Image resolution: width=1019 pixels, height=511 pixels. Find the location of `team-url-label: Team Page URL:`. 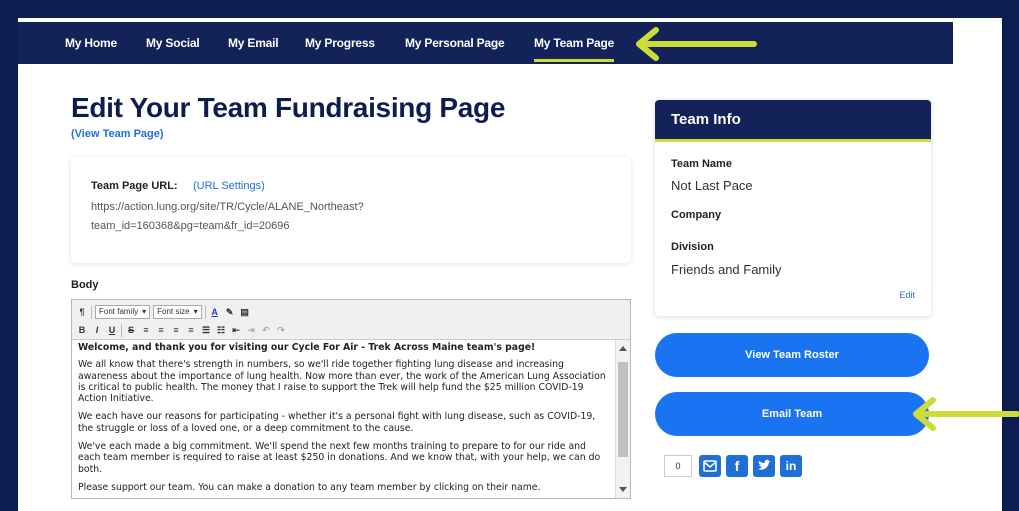

team-url-label: Team Page URL: is located at coordinates (134, 186).